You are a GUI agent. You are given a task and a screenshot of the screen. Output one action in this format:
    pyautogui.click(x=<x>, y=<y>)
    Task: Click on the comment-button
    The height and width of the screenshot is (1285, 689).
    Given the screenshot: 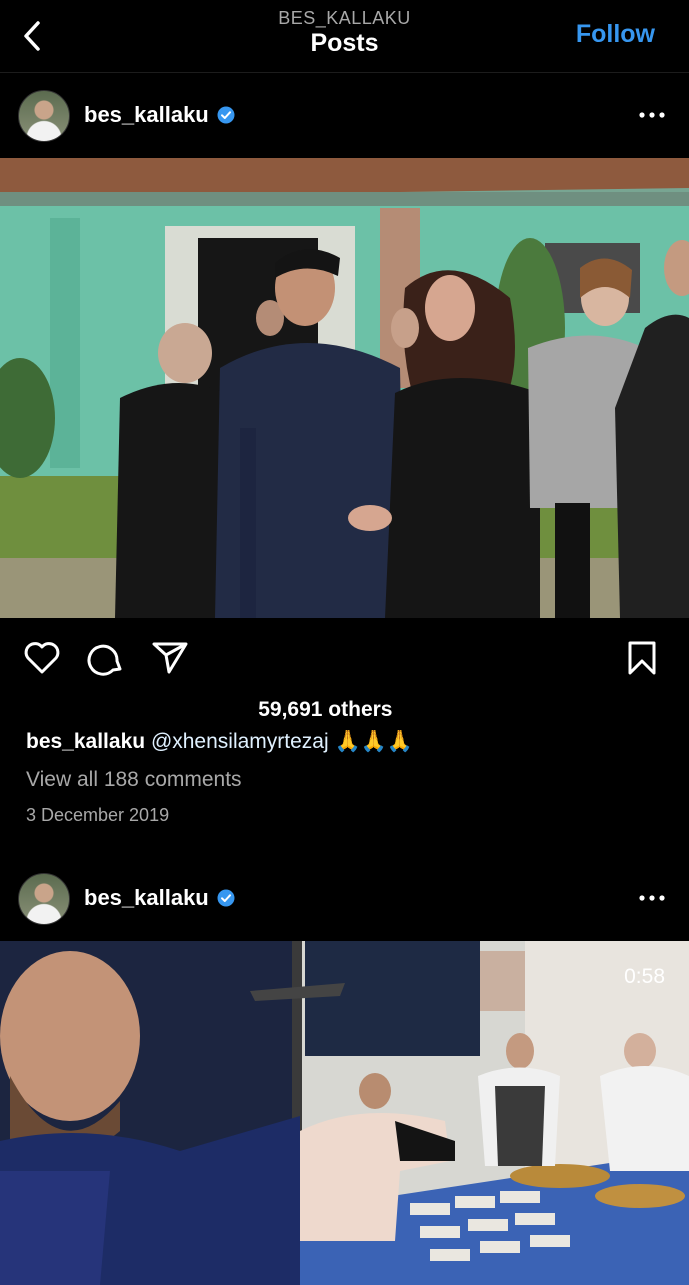 What is the action you would take?
    pyautogui.click(x=106, y=658)
    